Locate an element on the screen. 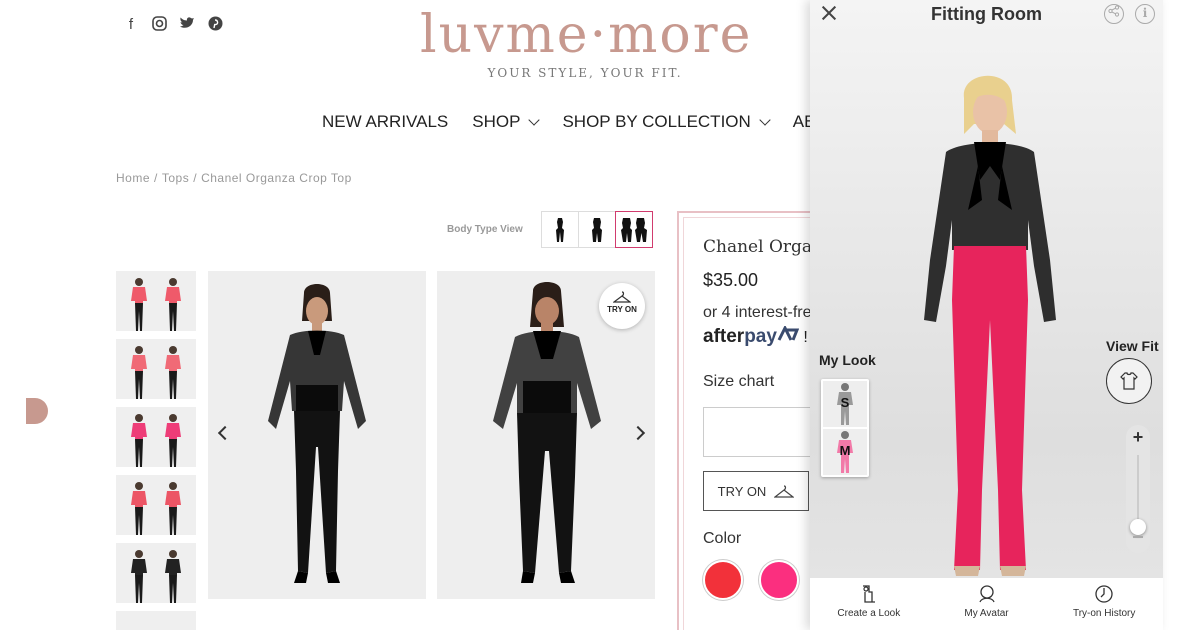 The image size is (1200, 630). body-type-selector is located at coordinates (597, 229).